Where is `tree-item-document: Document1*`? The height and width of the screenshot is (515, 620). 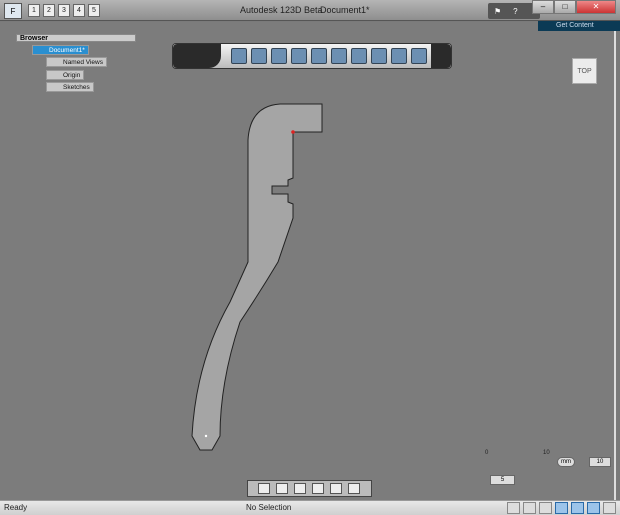
tree-item-document: Document1* is located at coordinates (60, 50).